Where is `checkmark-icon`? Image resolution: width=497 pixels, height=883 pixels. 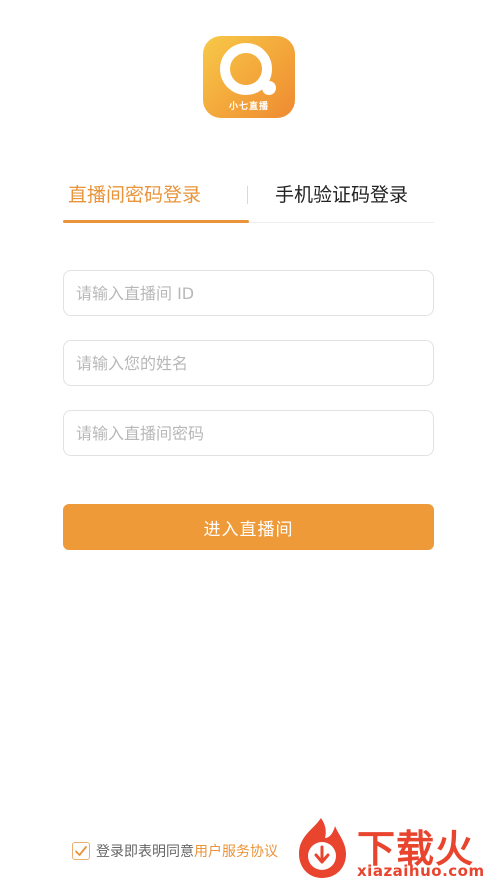
checkmark-icon is located at coordinates (81, 851).